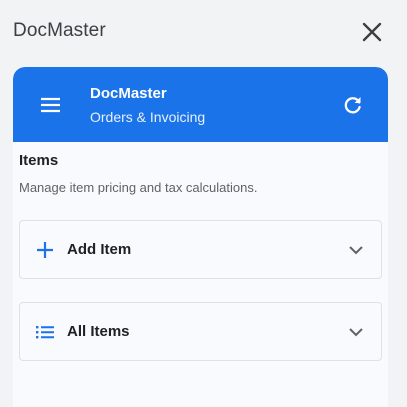  What do you see at coordinates (148, 117) in the screenshot?
I see `header-subtitle: Orders & Invoicing` at bounding box center [148, 117].